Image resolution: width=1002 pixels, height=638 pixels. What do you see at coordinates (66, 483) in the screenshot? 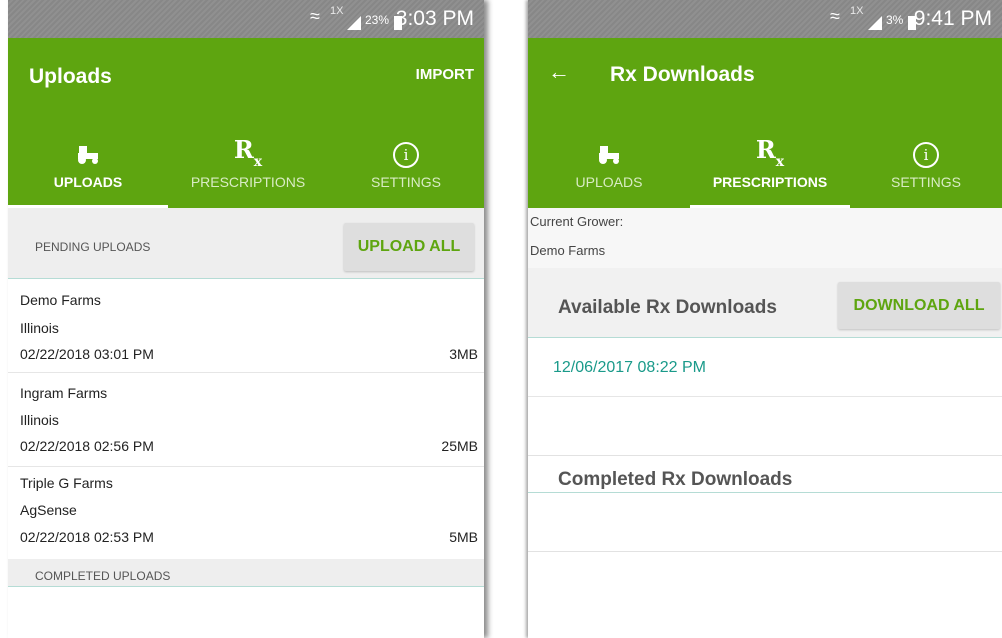
I see `farm-name: Triple G Farms` at bounding box center [66, 483].